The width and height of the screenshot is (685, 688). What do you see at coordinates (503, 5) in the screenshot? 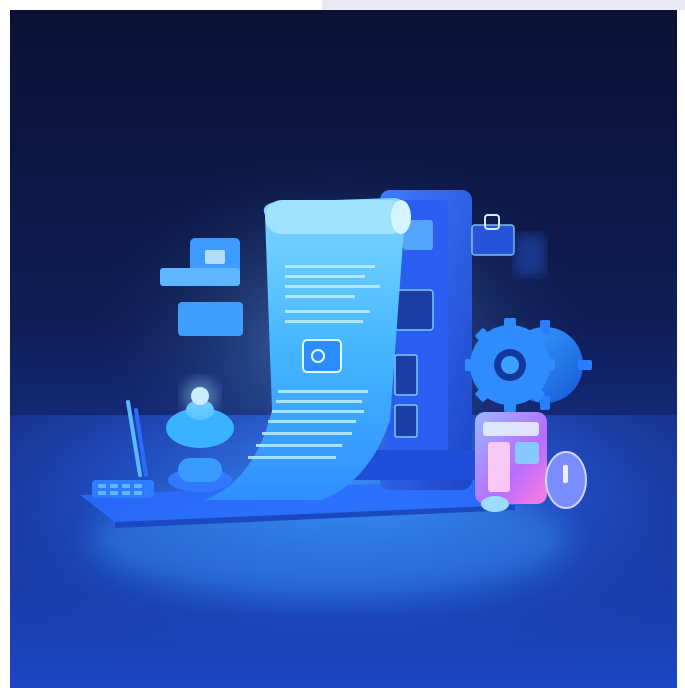
I see `top-border-strip` at bounding box center [503, 5].